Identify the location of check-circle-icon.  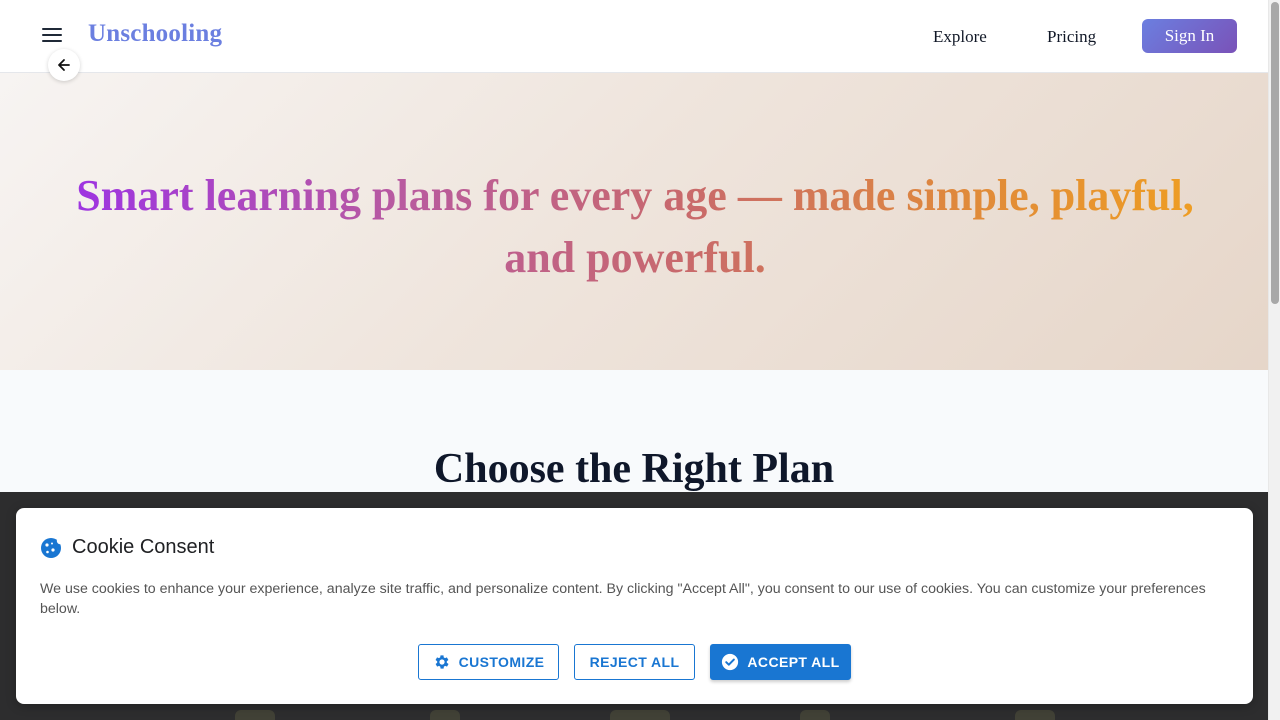
(730, 662).